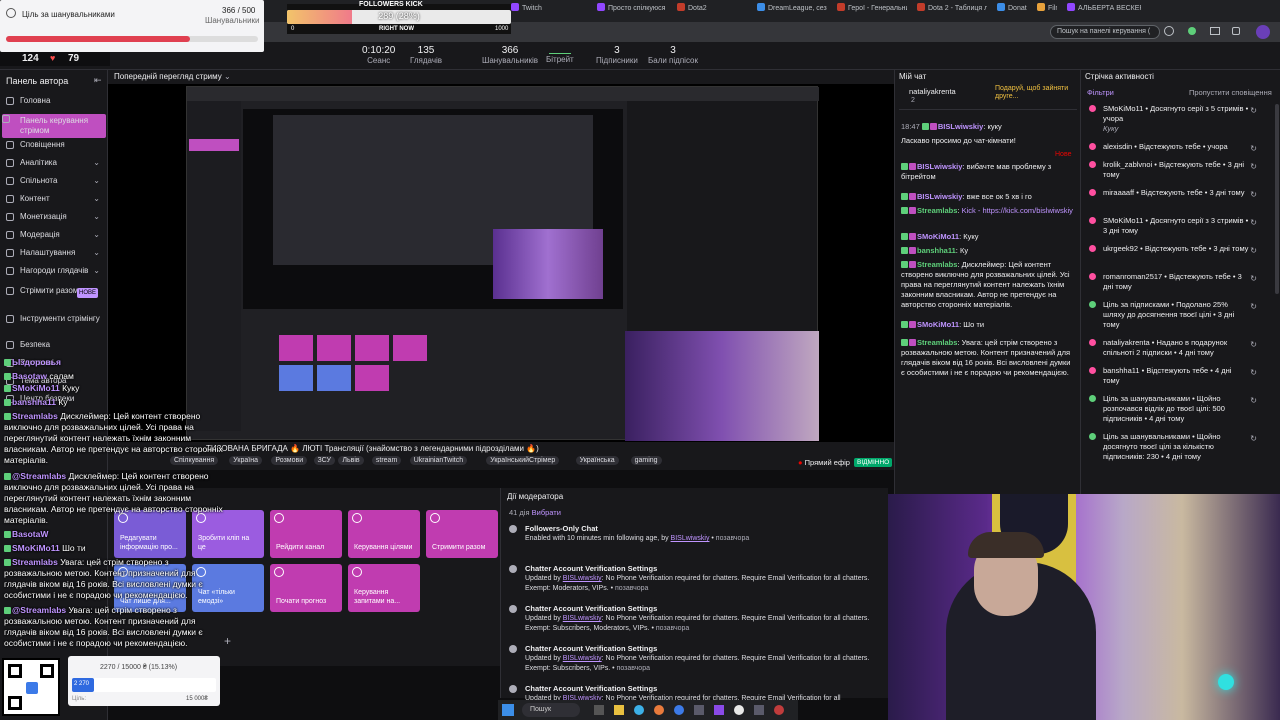  Describe the element at coordinates (324, 460) in the screenshot. I see `stream-tag: ЗСУ` at that location.